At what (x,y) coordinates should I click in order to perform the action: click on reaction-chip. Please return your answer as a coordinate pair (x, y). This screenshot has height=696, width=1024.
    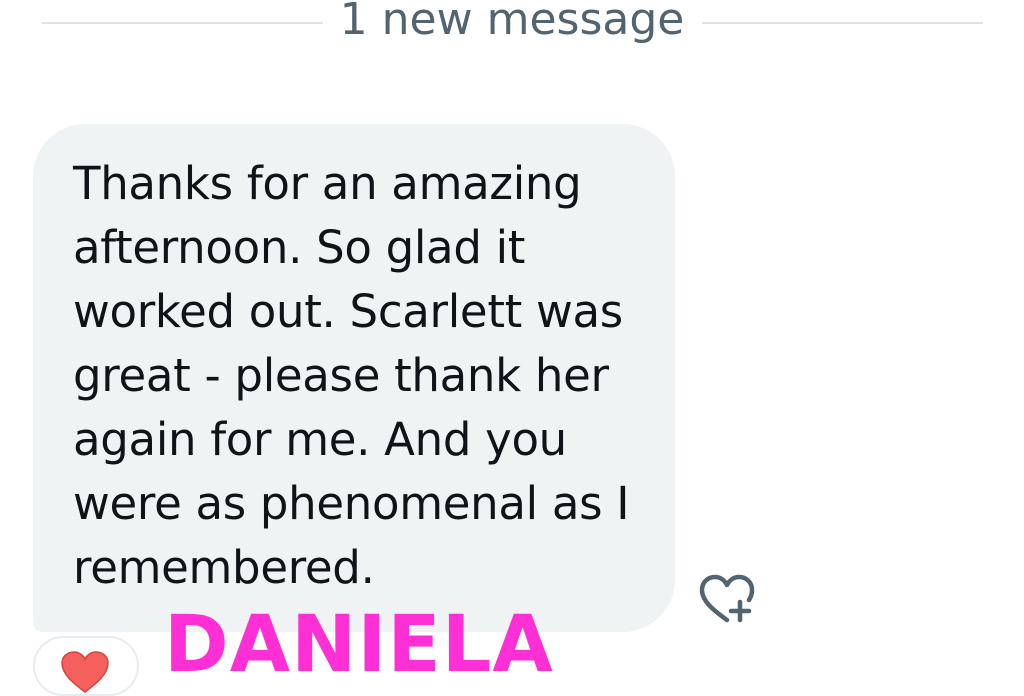
    Looking at the image, I should click on (86, 666).